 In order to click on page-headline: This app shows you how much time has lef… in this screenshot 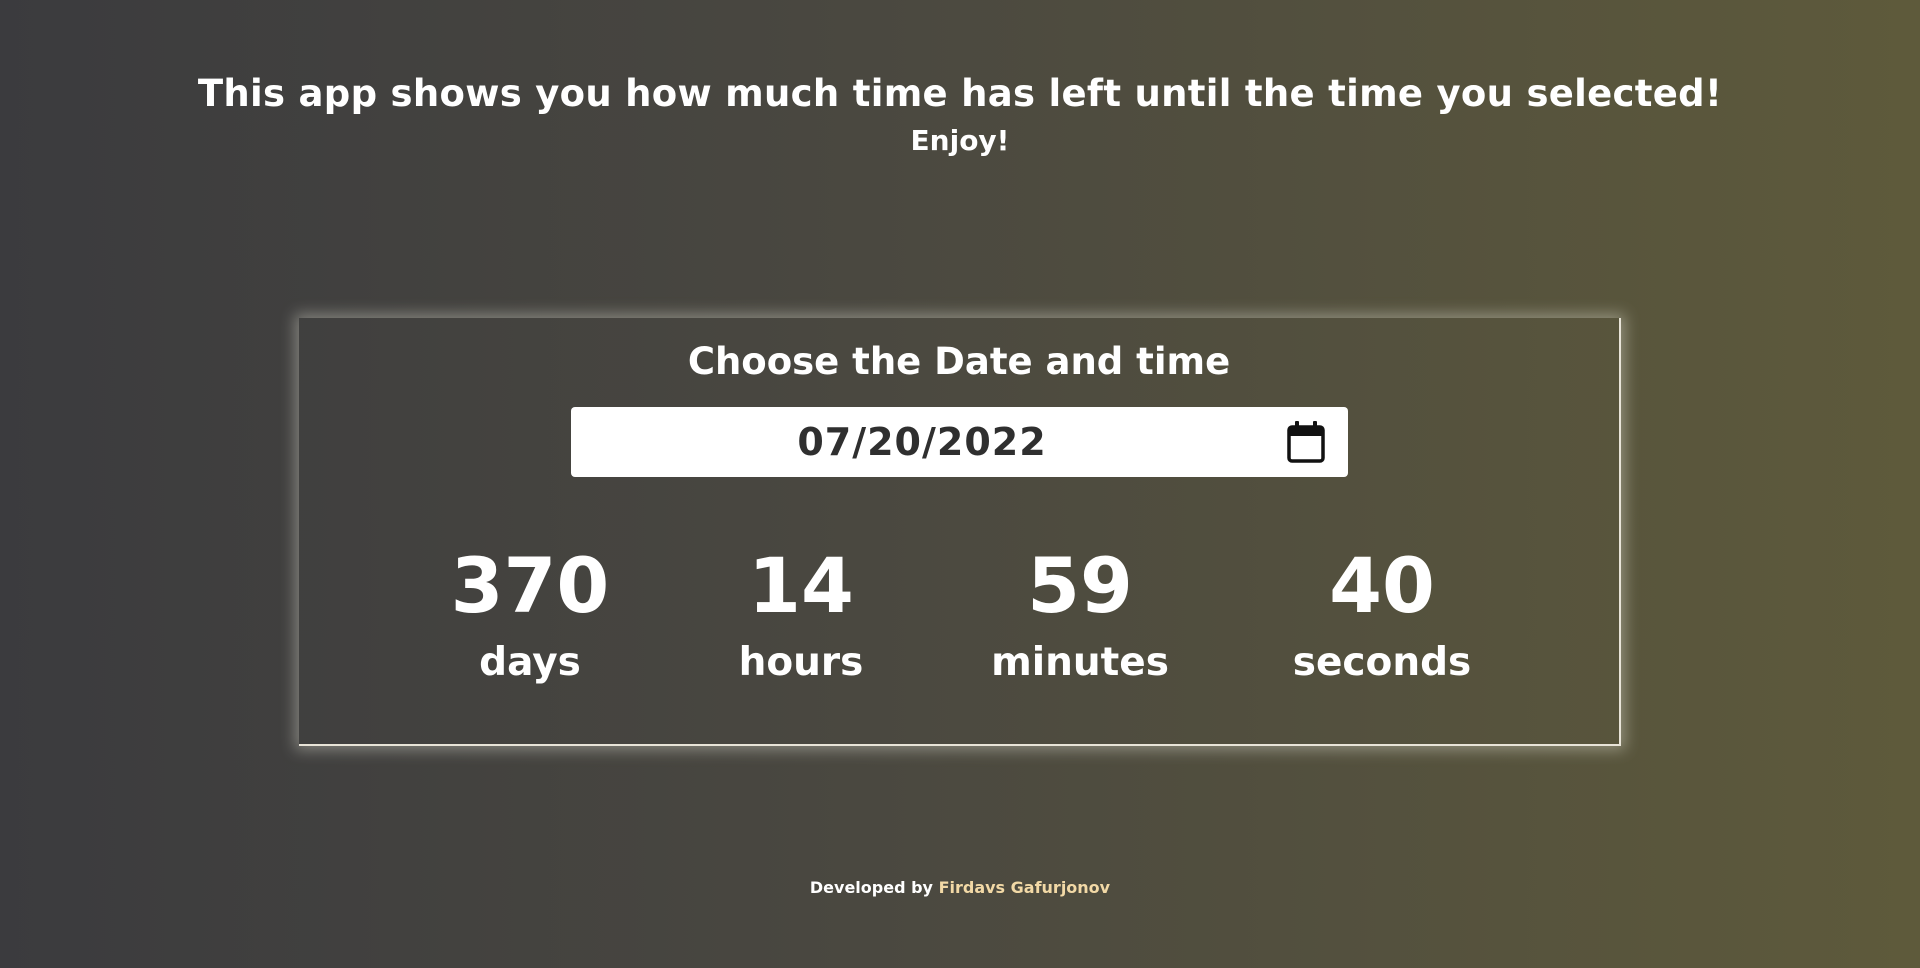, I will do `click(960, 93)`.